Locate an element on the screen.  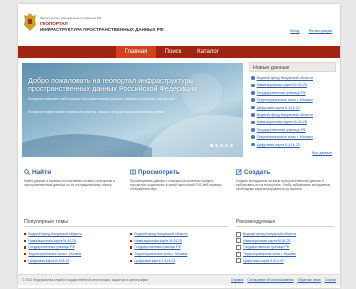
nav-home: Главная is located at coordinates (136, 52).